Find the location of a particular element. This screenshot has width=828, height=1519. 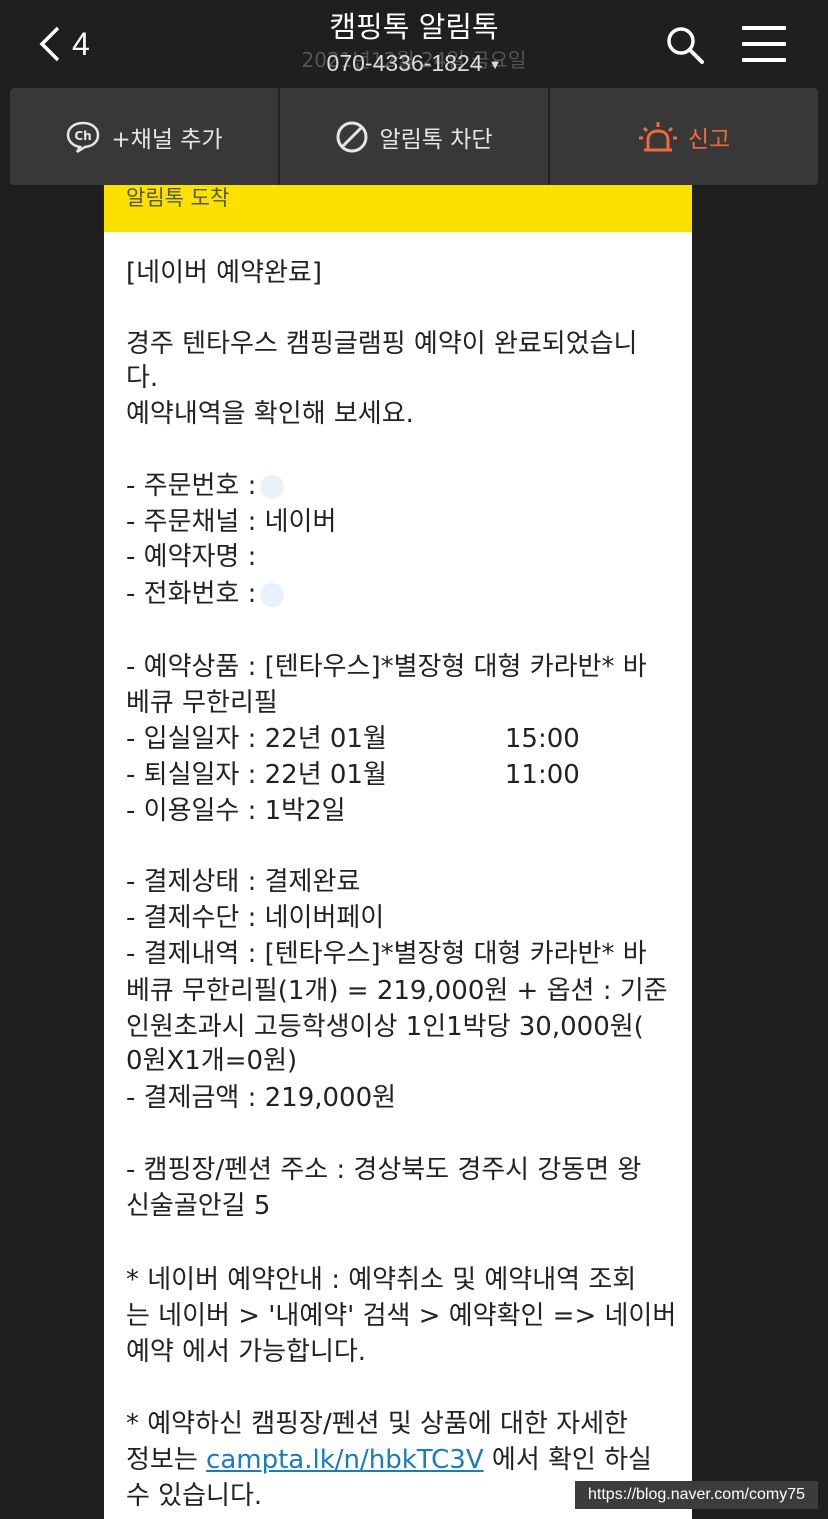

message-line: [네이버 예약완료] is located at coordinates (224, 273).